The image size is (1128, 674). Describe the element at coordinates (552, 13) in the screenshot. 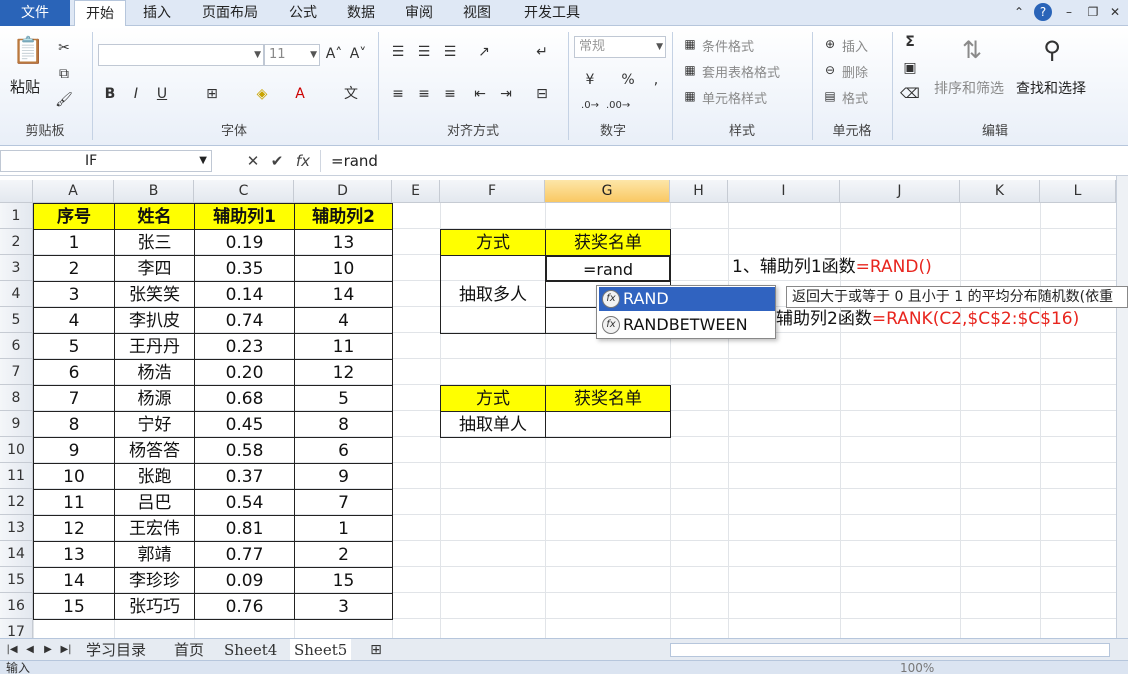

I see `tab-developer: 开发工具` at that location.